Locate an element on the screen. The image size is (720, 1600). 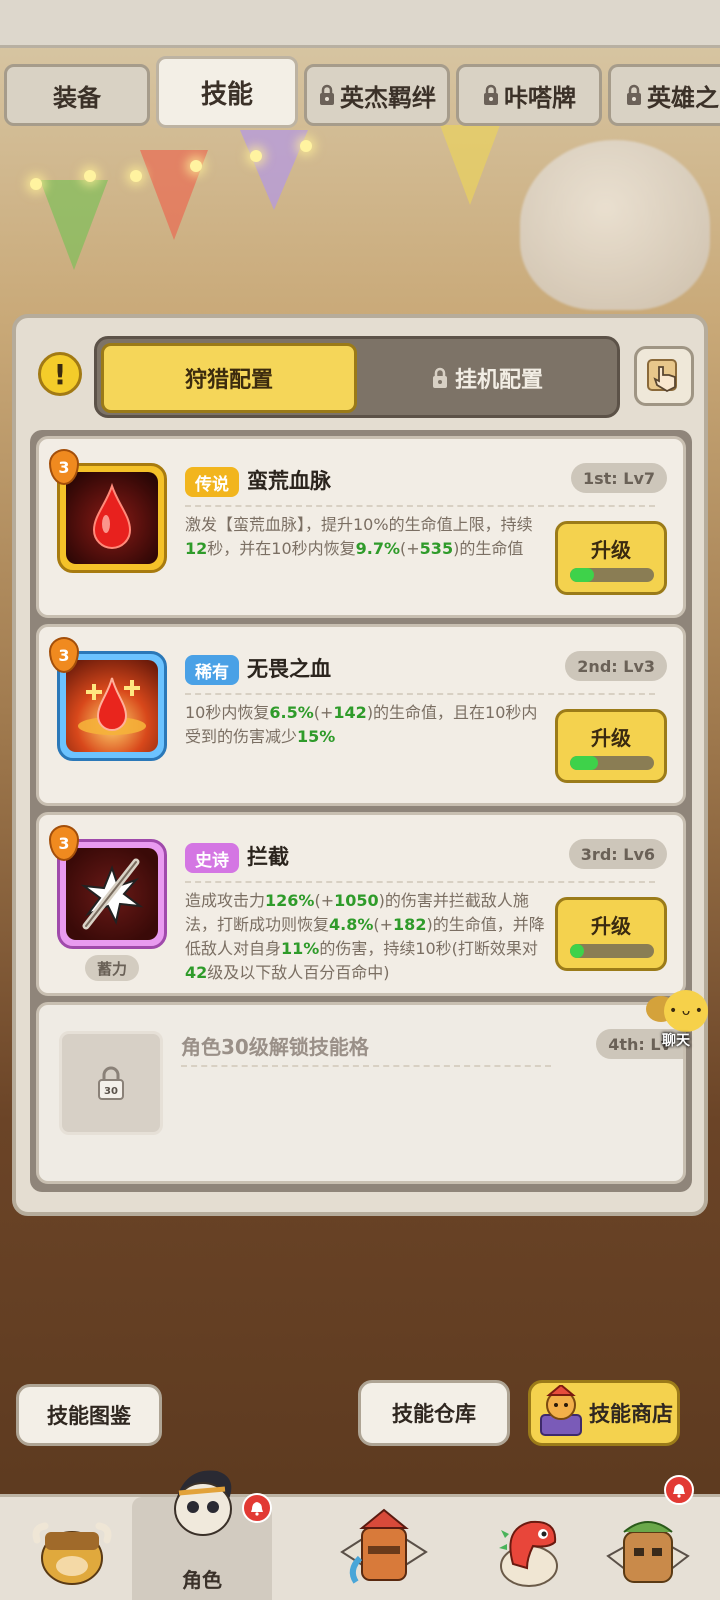
idle-config-label: 挂机配置 is located at coordinates (498, 380).